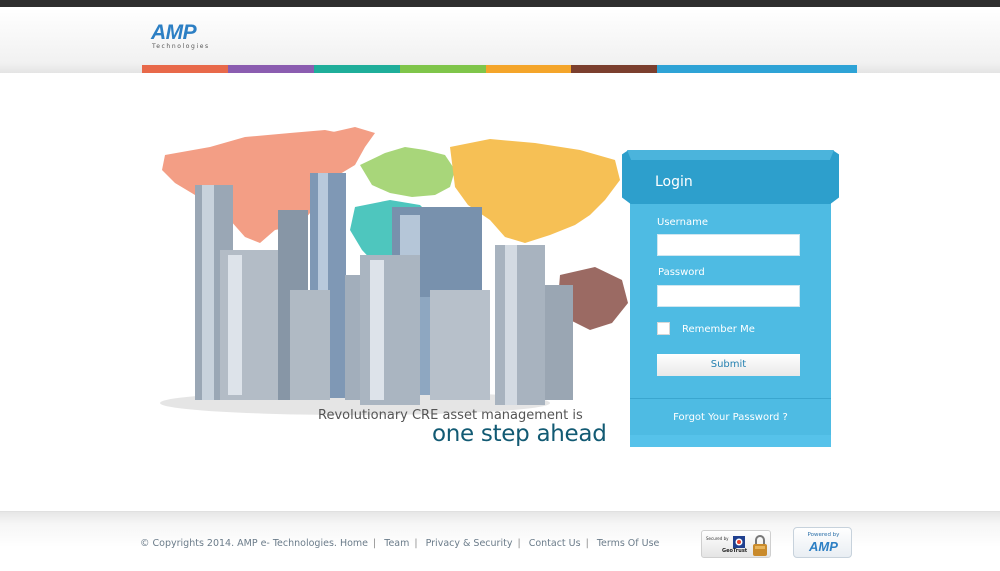 This screenshot has height=571, width=1000. I want to click on password-input, so click(728, 296).